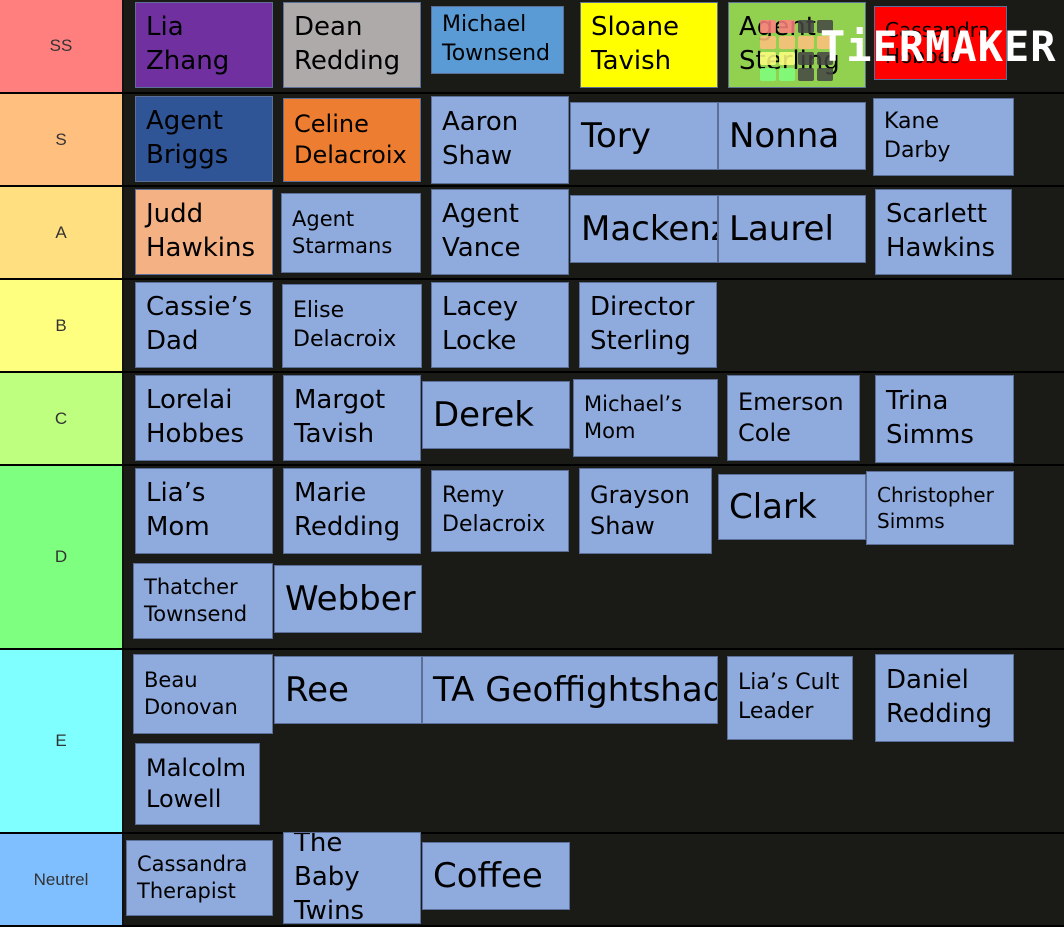 The image size is (1064, 927). Describe the element at coordinates (649, 45) in the screenshot. I see `tier-item: Sloane Tavish` at that location.